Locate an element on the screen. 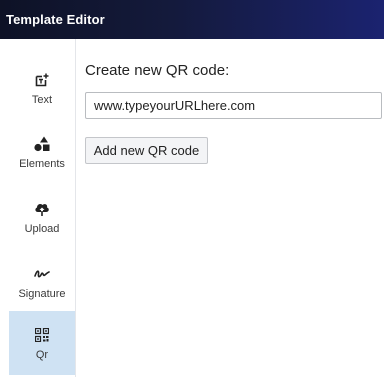 This screenshot has width=384, height=377. title-bar: Template Editor is located at coordinates (192, 19).